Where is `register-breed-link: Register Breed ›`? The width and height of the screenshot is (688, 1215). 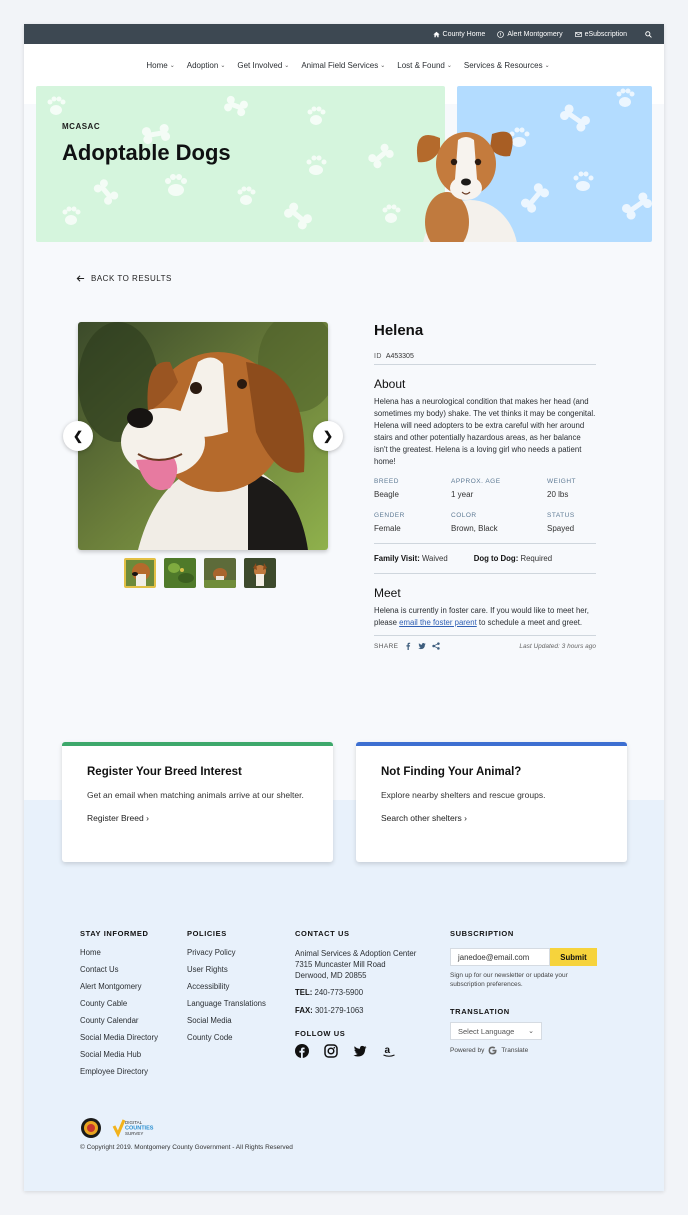 register-breed-link: Register Breed › is located at coordinates (210, 818).